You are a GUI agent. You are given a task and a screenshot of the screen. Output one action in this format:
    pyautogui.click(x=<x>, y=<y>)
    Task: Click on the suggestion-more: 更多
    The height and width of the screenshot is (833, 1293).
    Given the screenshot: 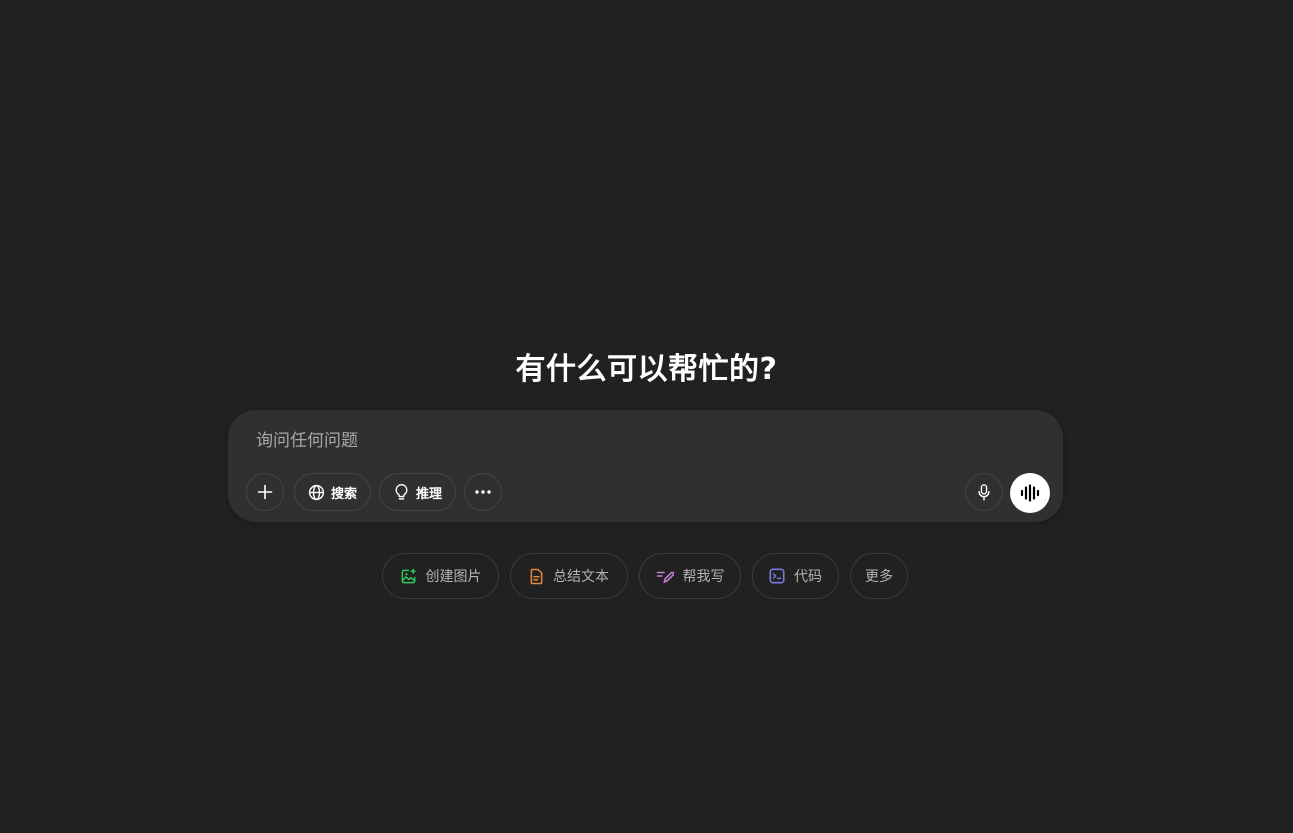 What is the action you would take?
    pyautogui.click(x=879, y=576)
    